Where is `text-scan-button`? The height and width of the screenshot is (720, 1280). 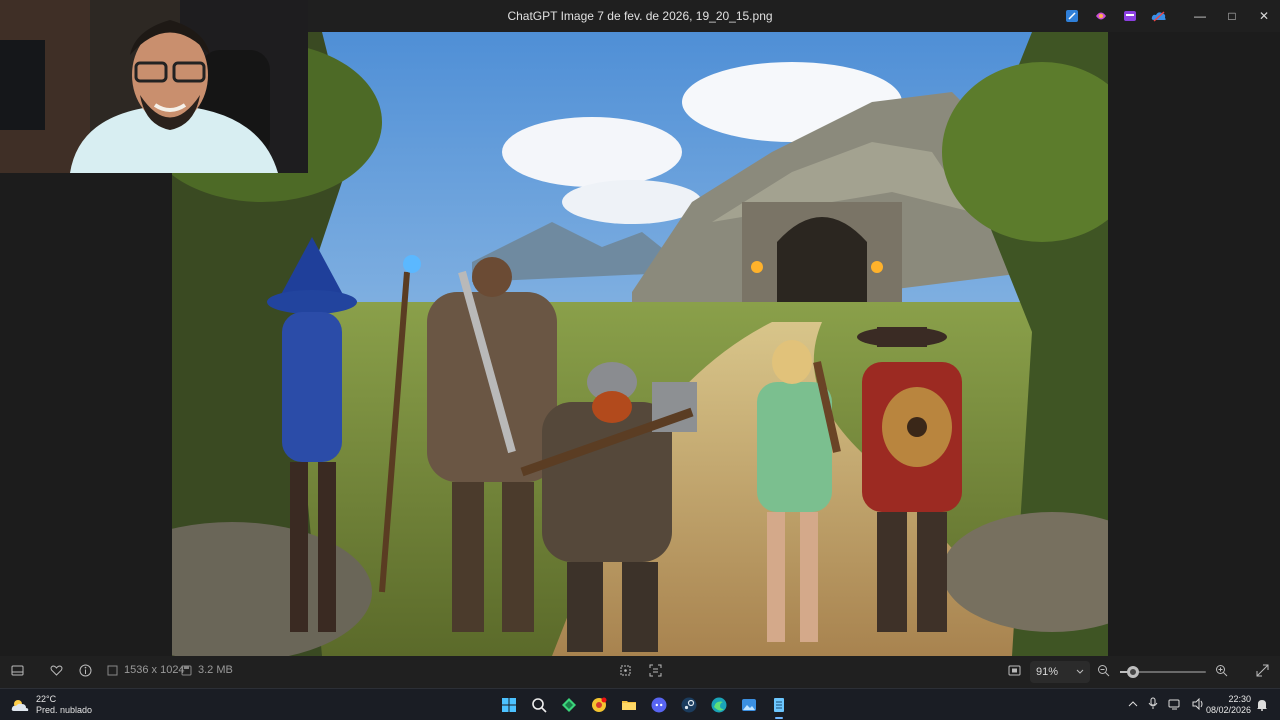
text-scan-button is located at coordinates (655, 670).